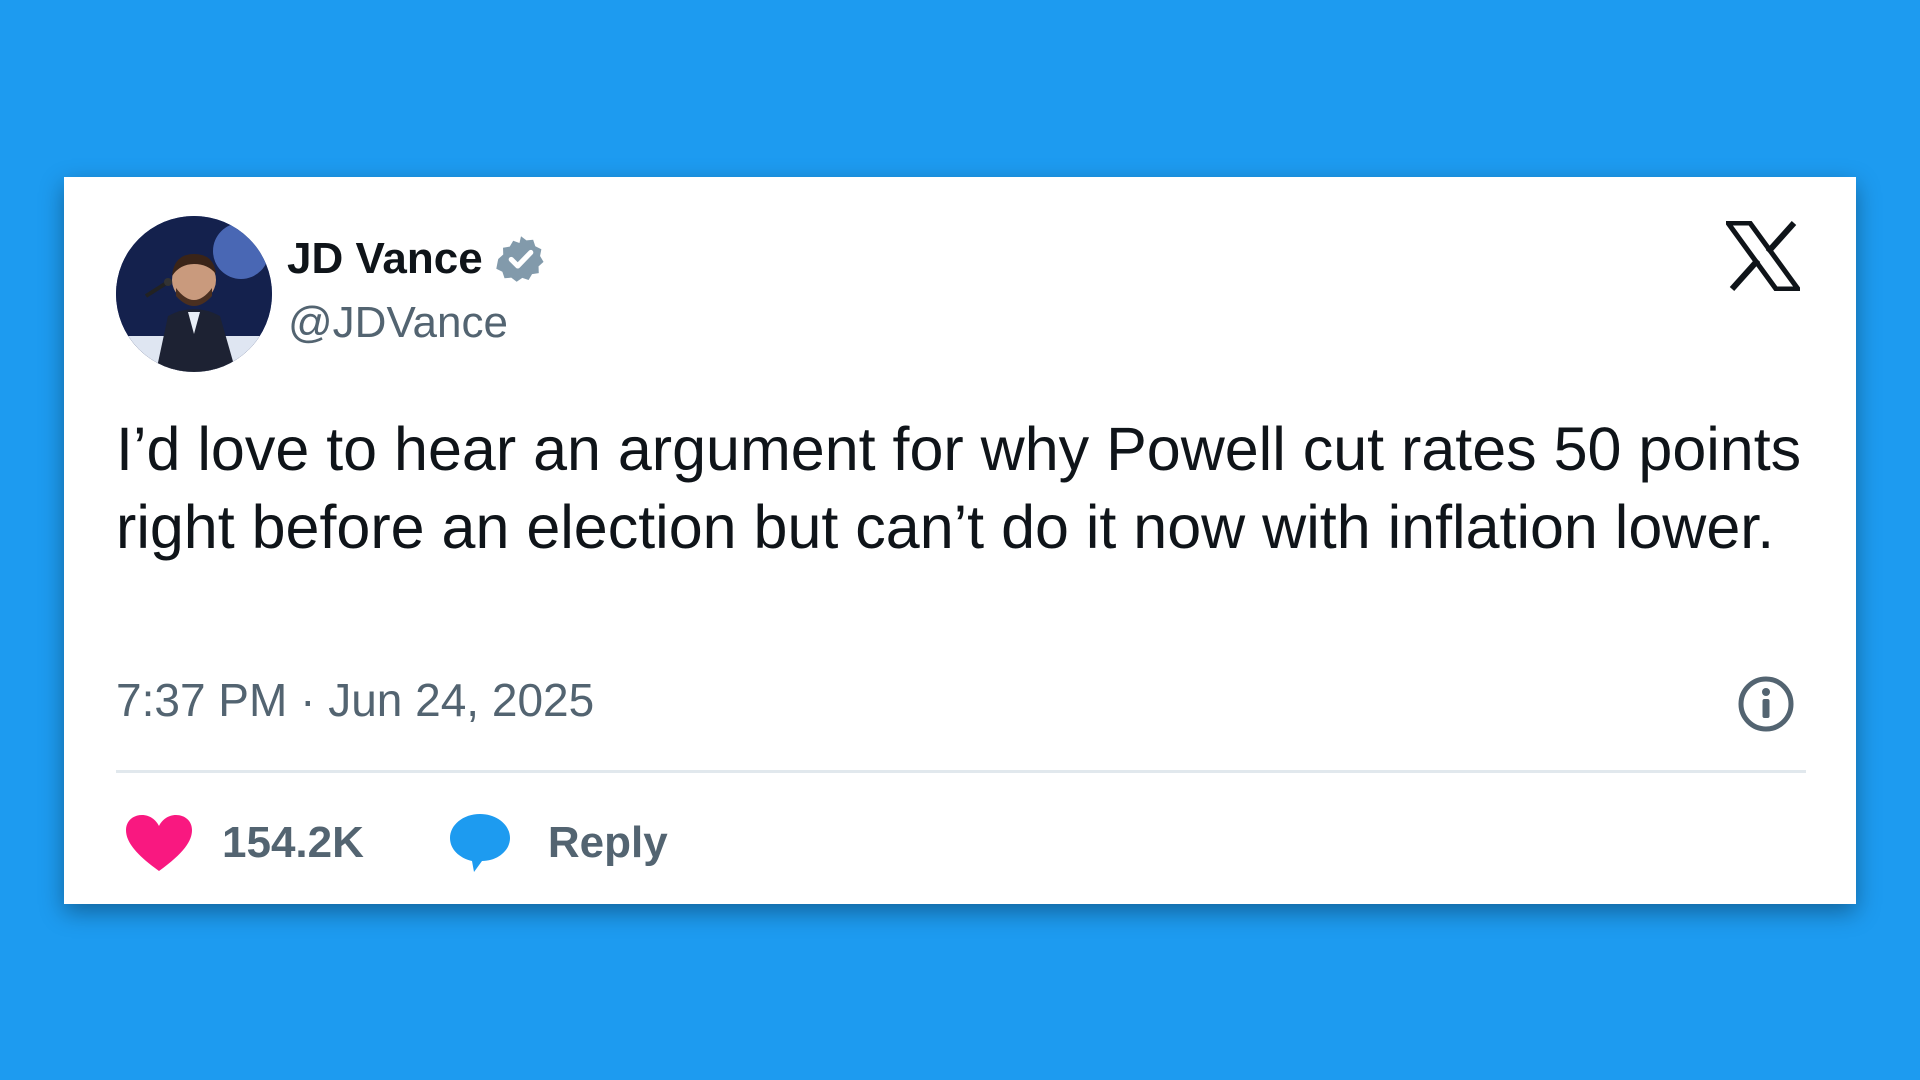 Image resolution: width=1920 pixels, height=1080 pixels. I want to click on reply-button: Reply, so click(608, 843).